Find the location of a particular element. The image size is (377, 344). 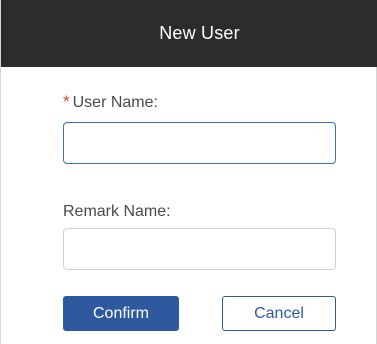

required-marker: * is located at coordinates (66, 101).